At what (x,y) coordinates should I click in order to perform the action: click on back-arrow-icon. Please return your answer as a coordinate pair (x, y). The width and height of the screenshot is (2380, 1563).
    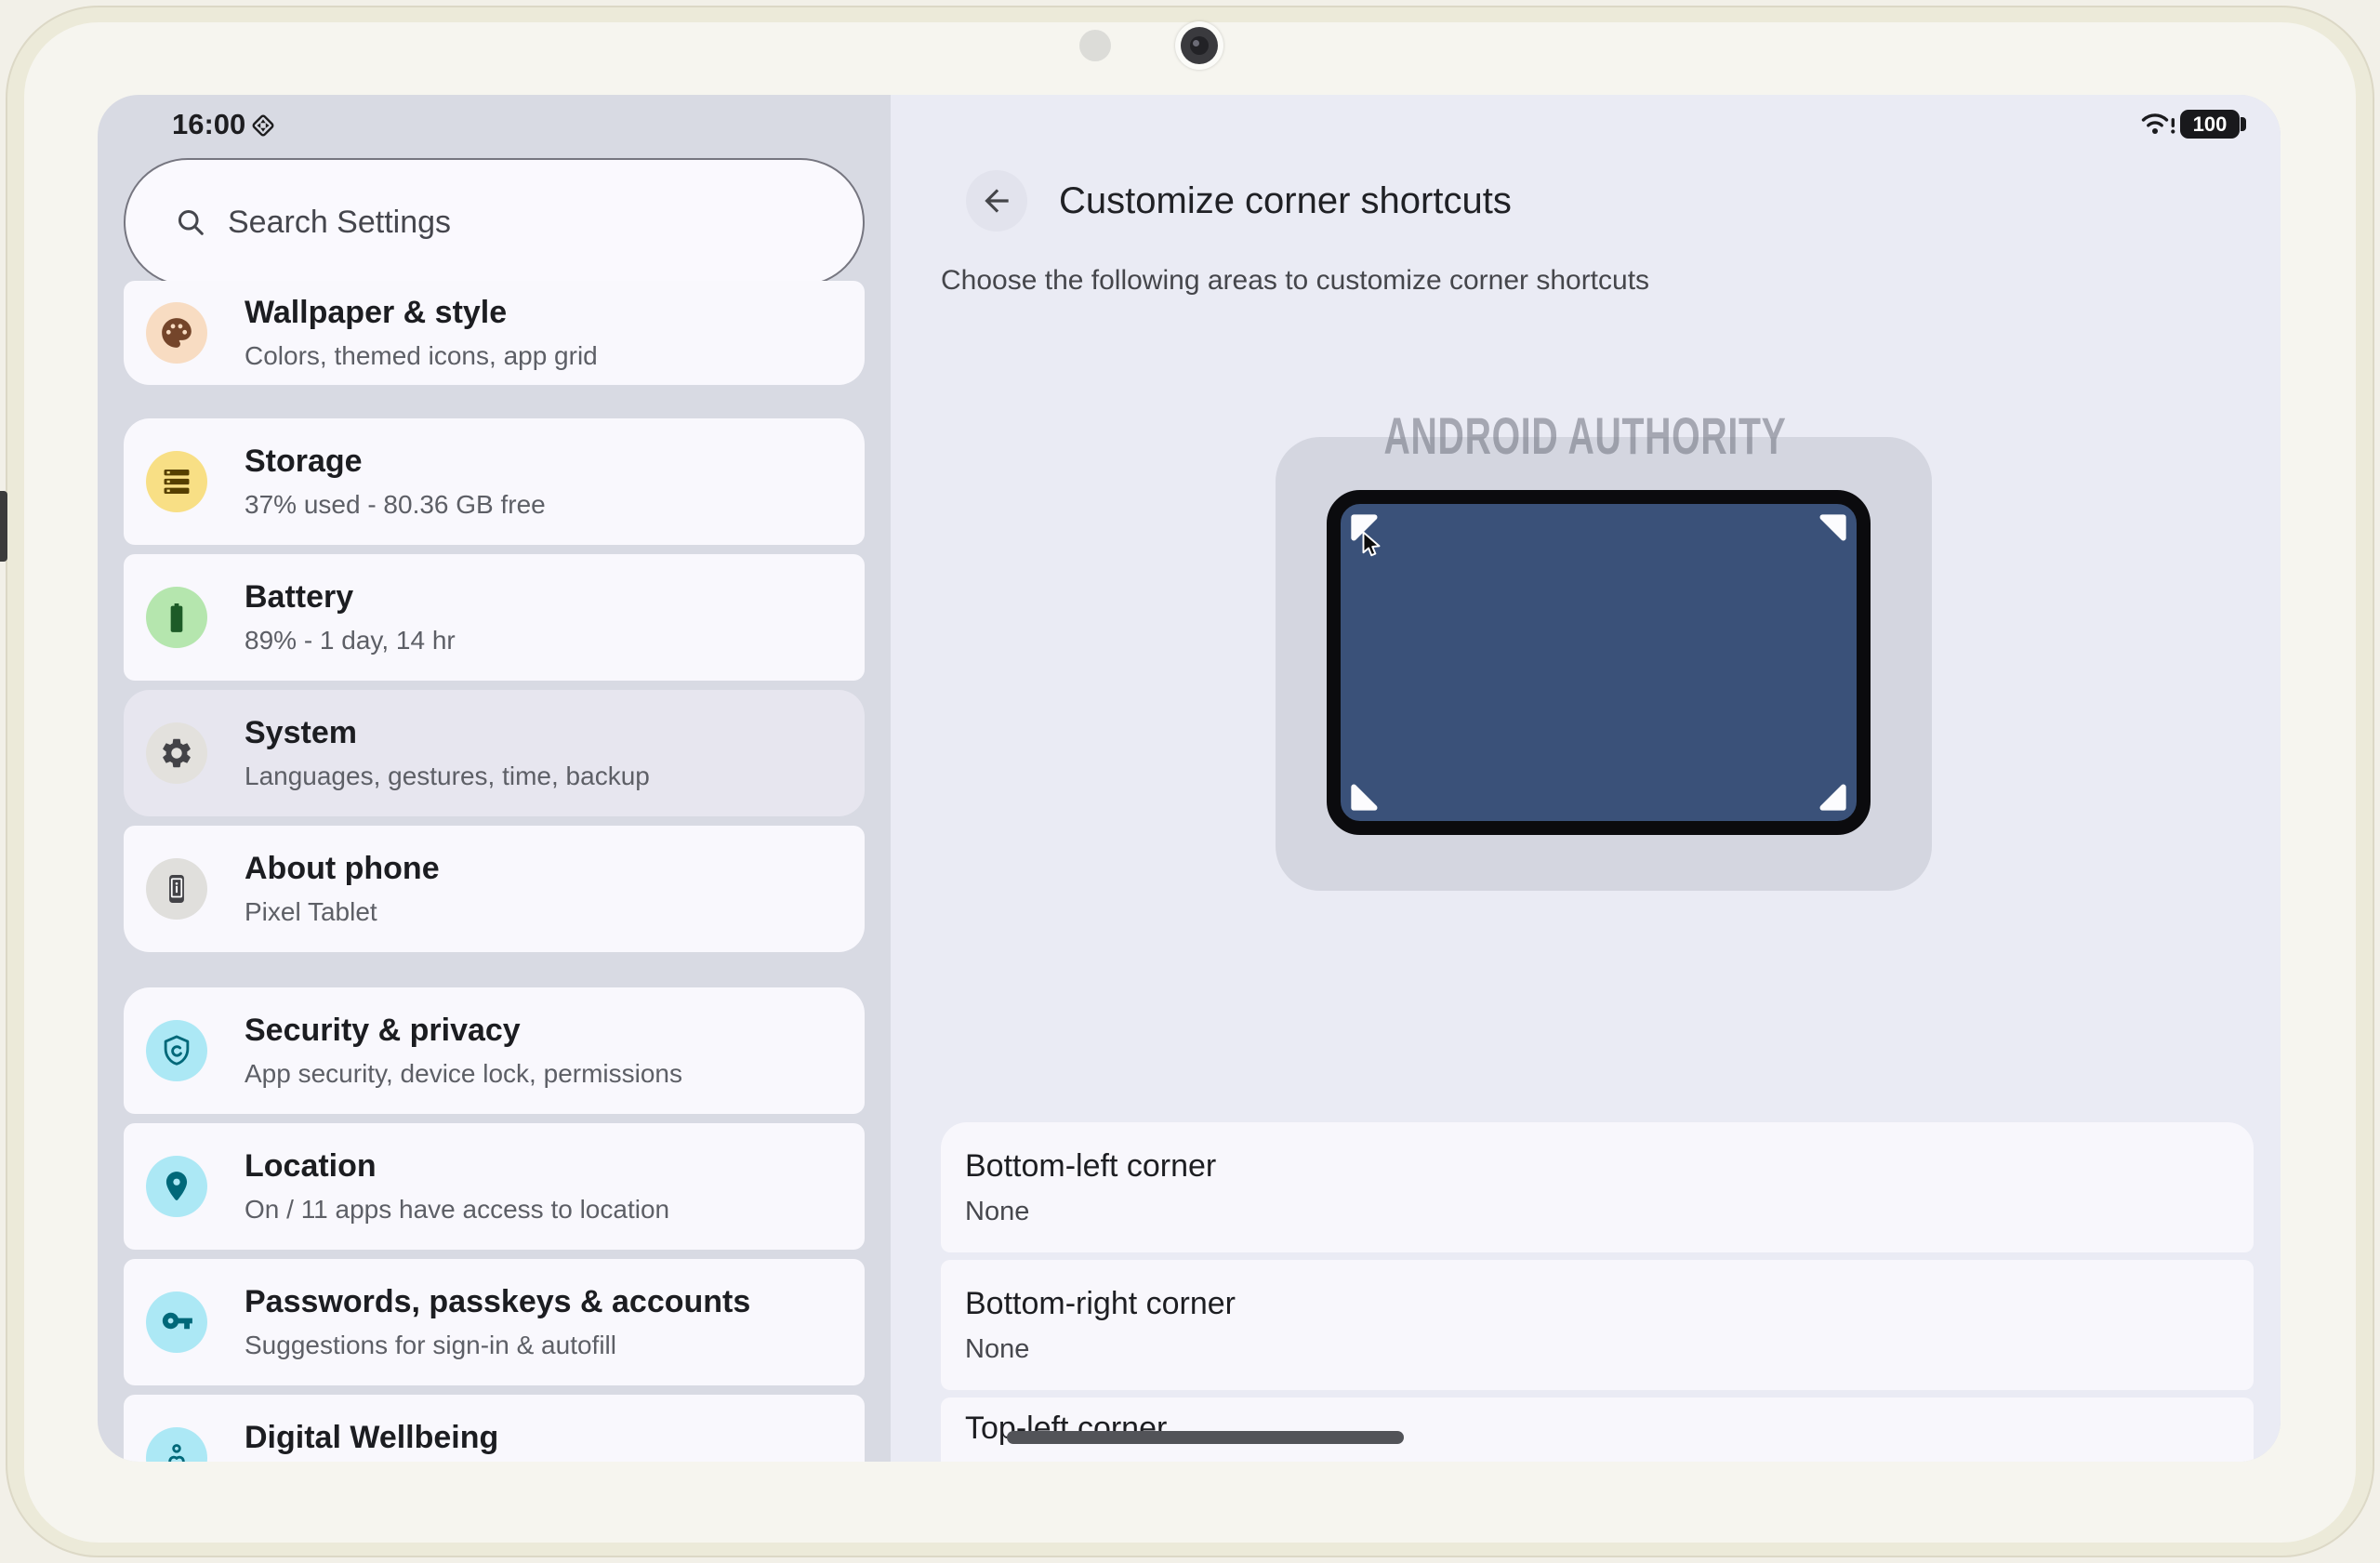
    Looking at the image, I should click on (997, 201).